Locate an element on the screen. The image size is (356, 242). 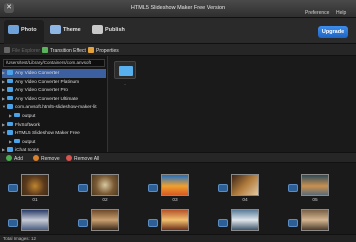
tab-photo: Photo is located at coordinates (24, 32).